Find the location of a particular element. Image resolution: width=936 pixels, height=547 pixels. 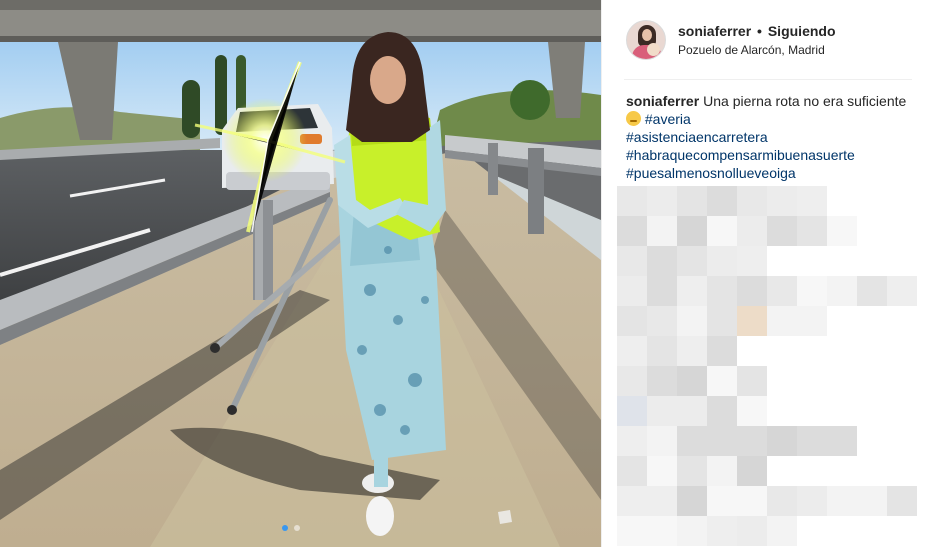

hashtag-link: #asistenciaencarretera is located at coordinates (697, 137).